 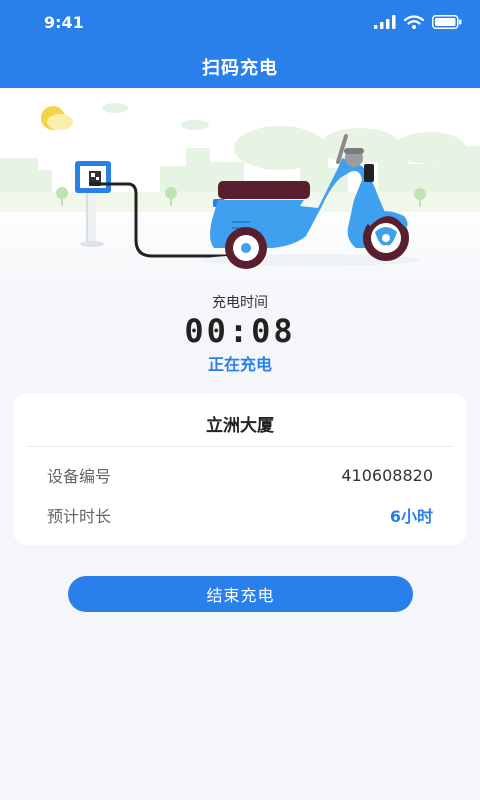 What do you see at coordinates (385, 22) in the screenshot?
I see `signal-icon` at bounding box center [385, 22].